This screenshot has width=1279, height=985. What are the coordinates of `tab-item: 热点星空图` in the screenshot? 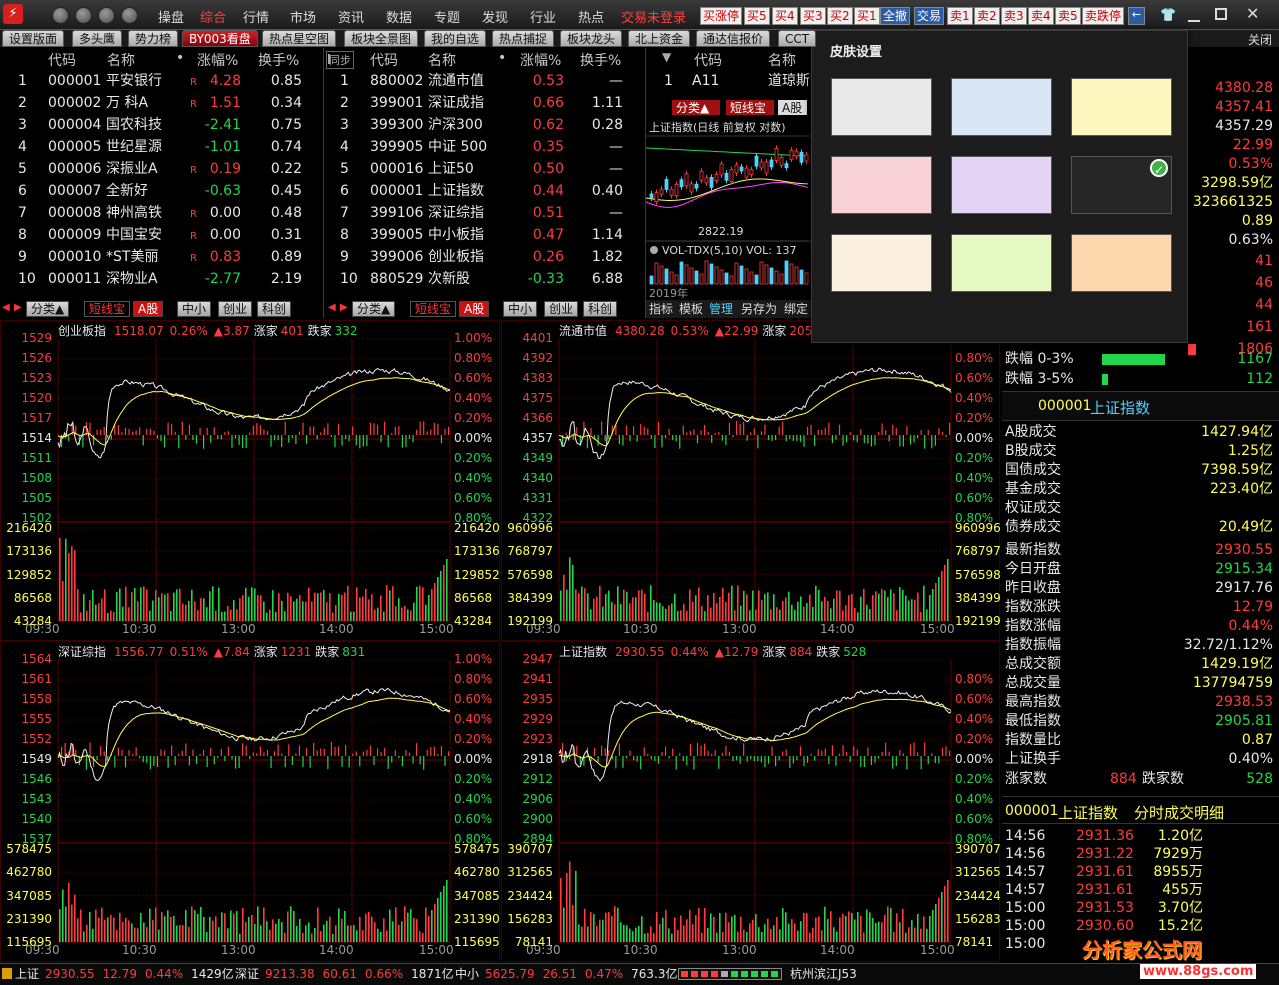 It's located at (299, 38).